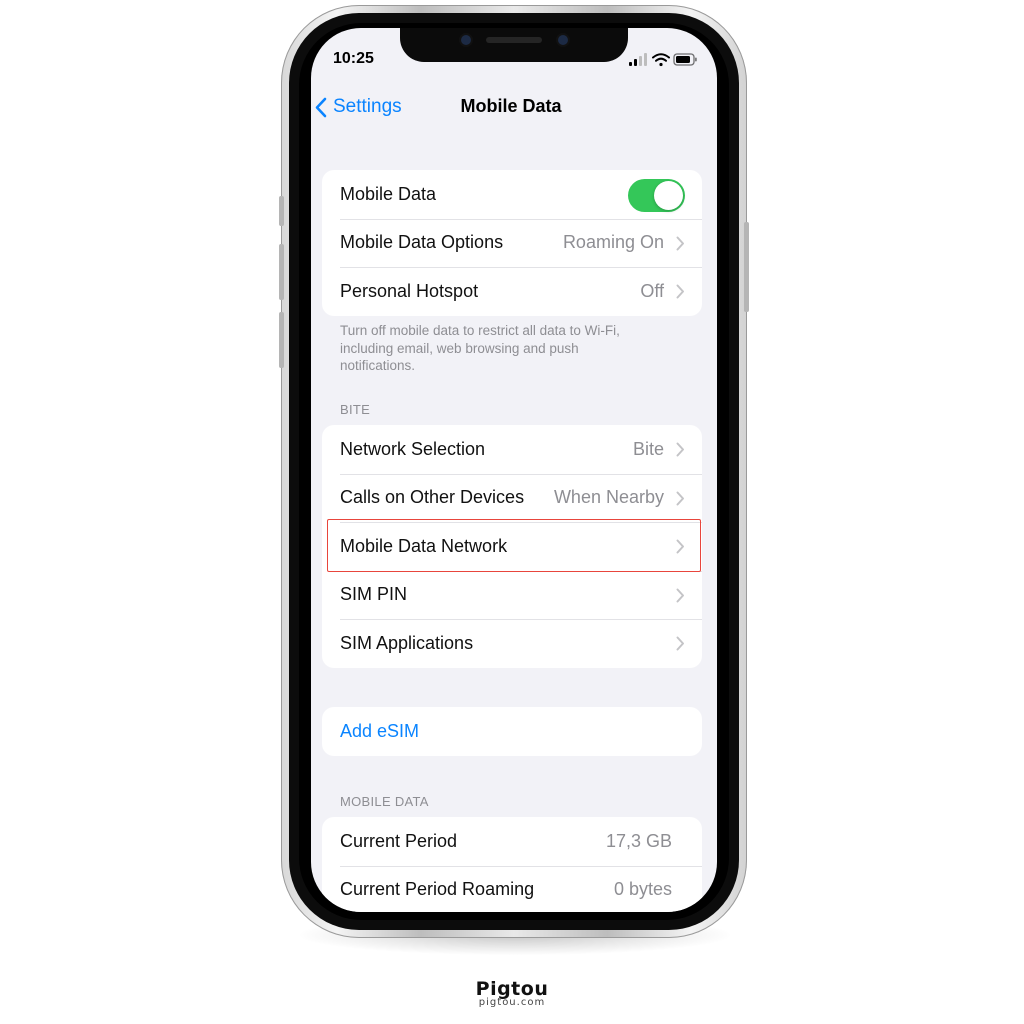 This screenshot has width=1024, height=1024. I want to click on calls-other-devices-label: Calls on Other Devices, so click(432, 497).